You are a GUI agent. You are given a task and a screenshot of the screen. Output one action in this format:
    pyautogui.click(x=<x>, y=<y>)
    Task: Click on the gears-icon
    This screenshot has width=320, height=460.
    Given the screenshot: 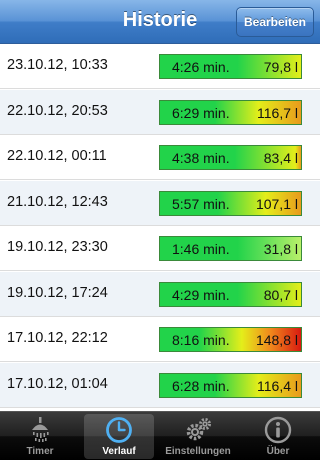 What is the action you would take?
    pyautogui.click(x=198, y=429)
    